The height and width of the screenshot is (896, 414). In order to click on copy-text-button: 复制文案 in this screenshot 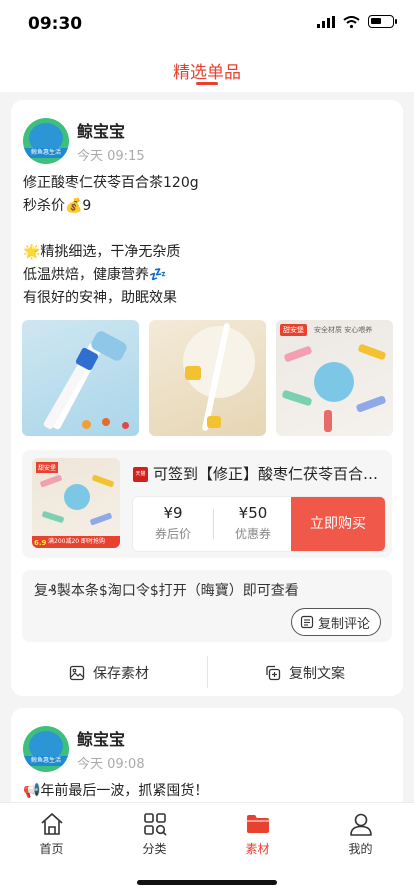, I will do `click(305, 673)`.